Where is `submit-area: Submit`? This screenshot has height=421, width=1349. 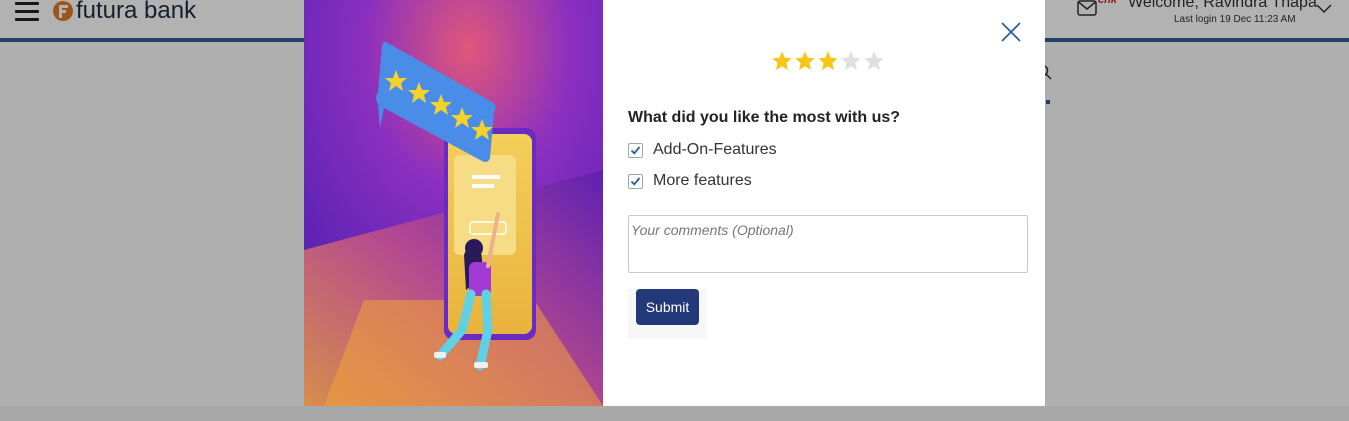
submit-area: Submit is located at coordinates (667, 314).